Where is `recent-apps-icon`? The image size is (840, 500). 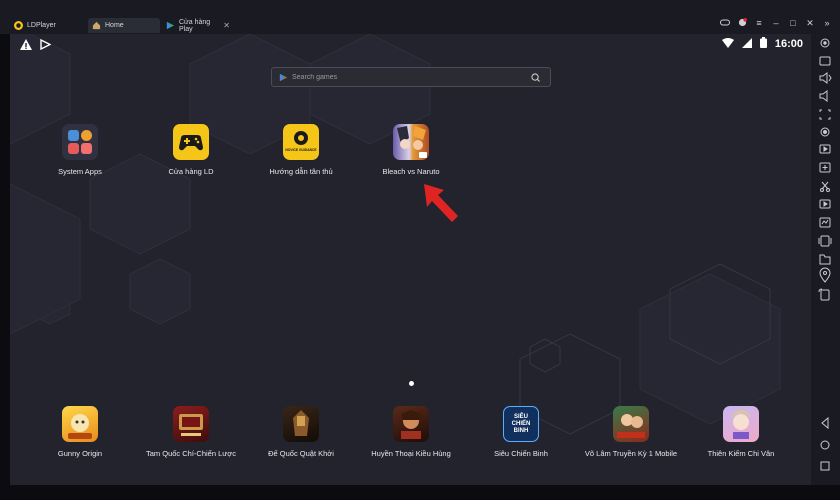 recent-apps-icon is located at coordinates (825, 466).